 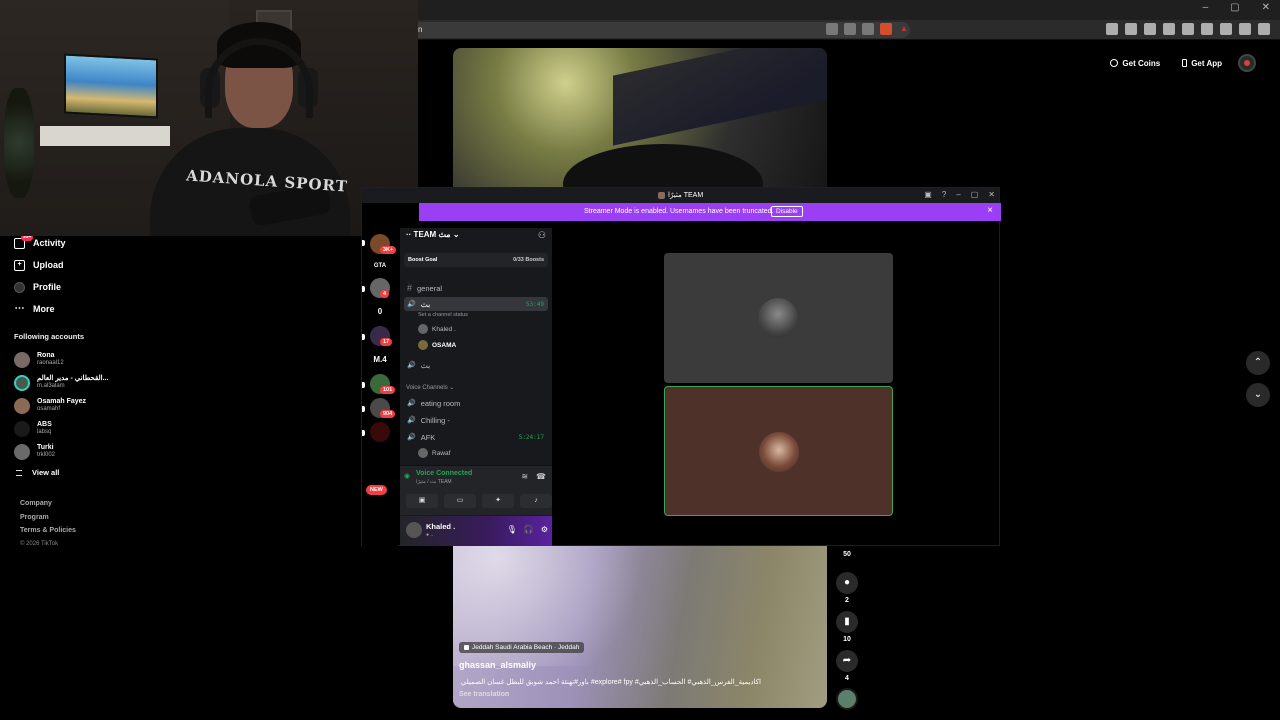 I want to click on sidebar-icon, so click(x=1188, y=29).